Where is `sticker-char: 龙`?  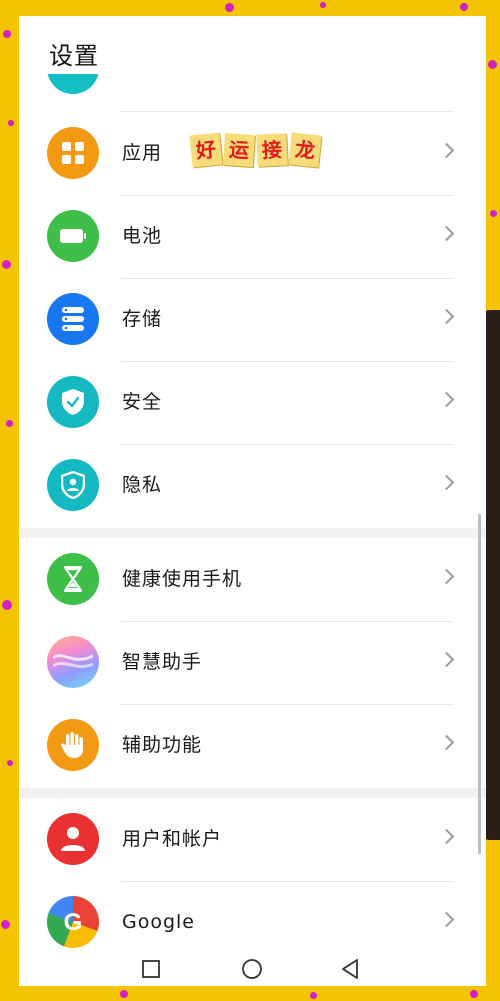
sticker-char: 龙 is located at coordinates (305, 150).